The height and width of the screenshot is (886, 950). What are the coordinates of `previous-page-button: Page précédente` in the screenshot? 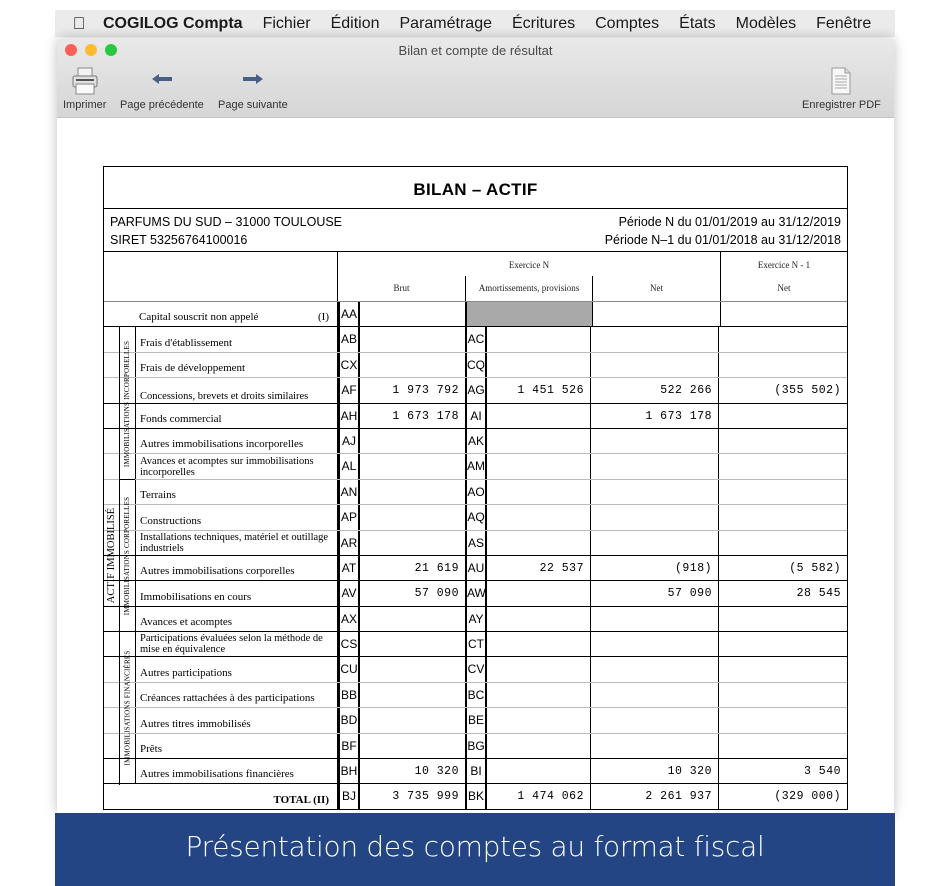 It's located at (162, 87).